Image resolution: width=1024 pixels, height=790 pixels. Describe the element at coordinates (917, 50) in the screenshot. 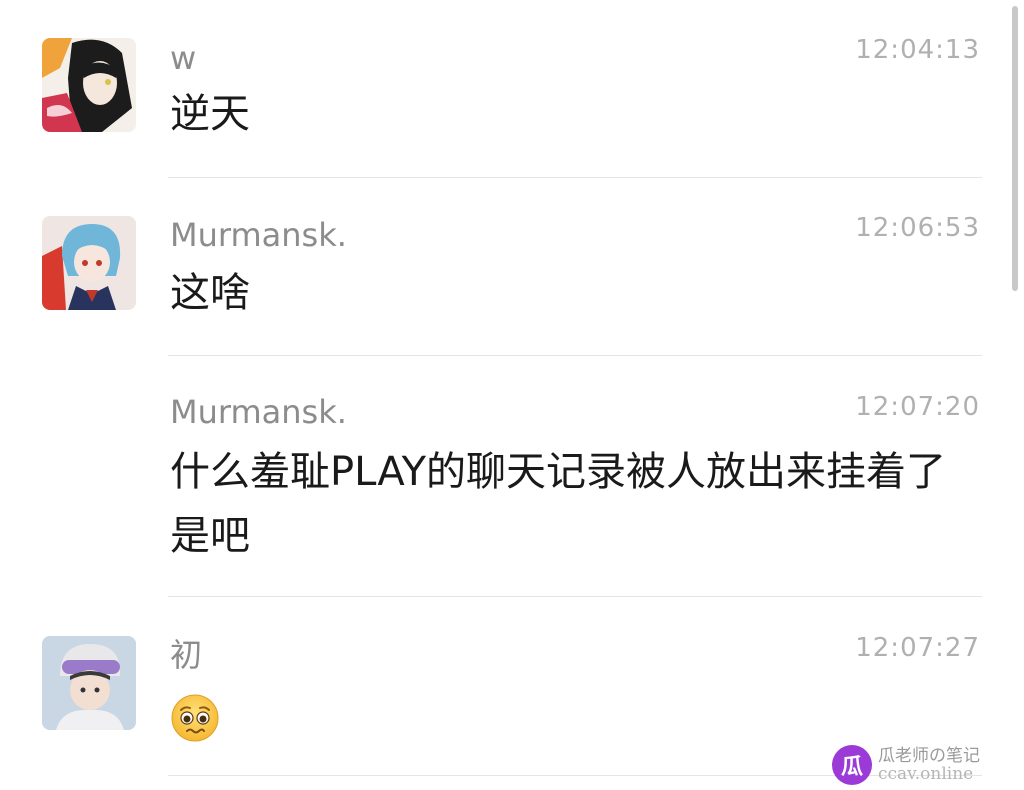

I see `message-timestamp: 12:04:13` at that location.